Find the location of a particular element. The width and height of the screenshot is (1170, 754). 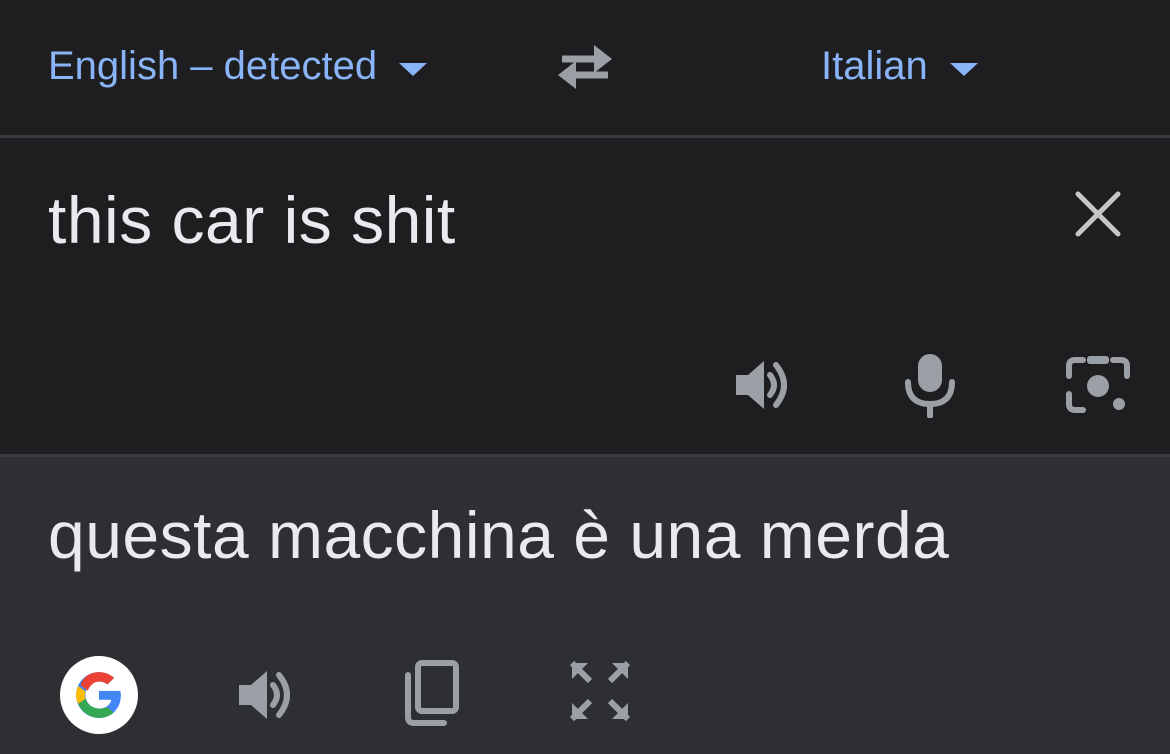

copy-icon is located at coordinates (432, 693).